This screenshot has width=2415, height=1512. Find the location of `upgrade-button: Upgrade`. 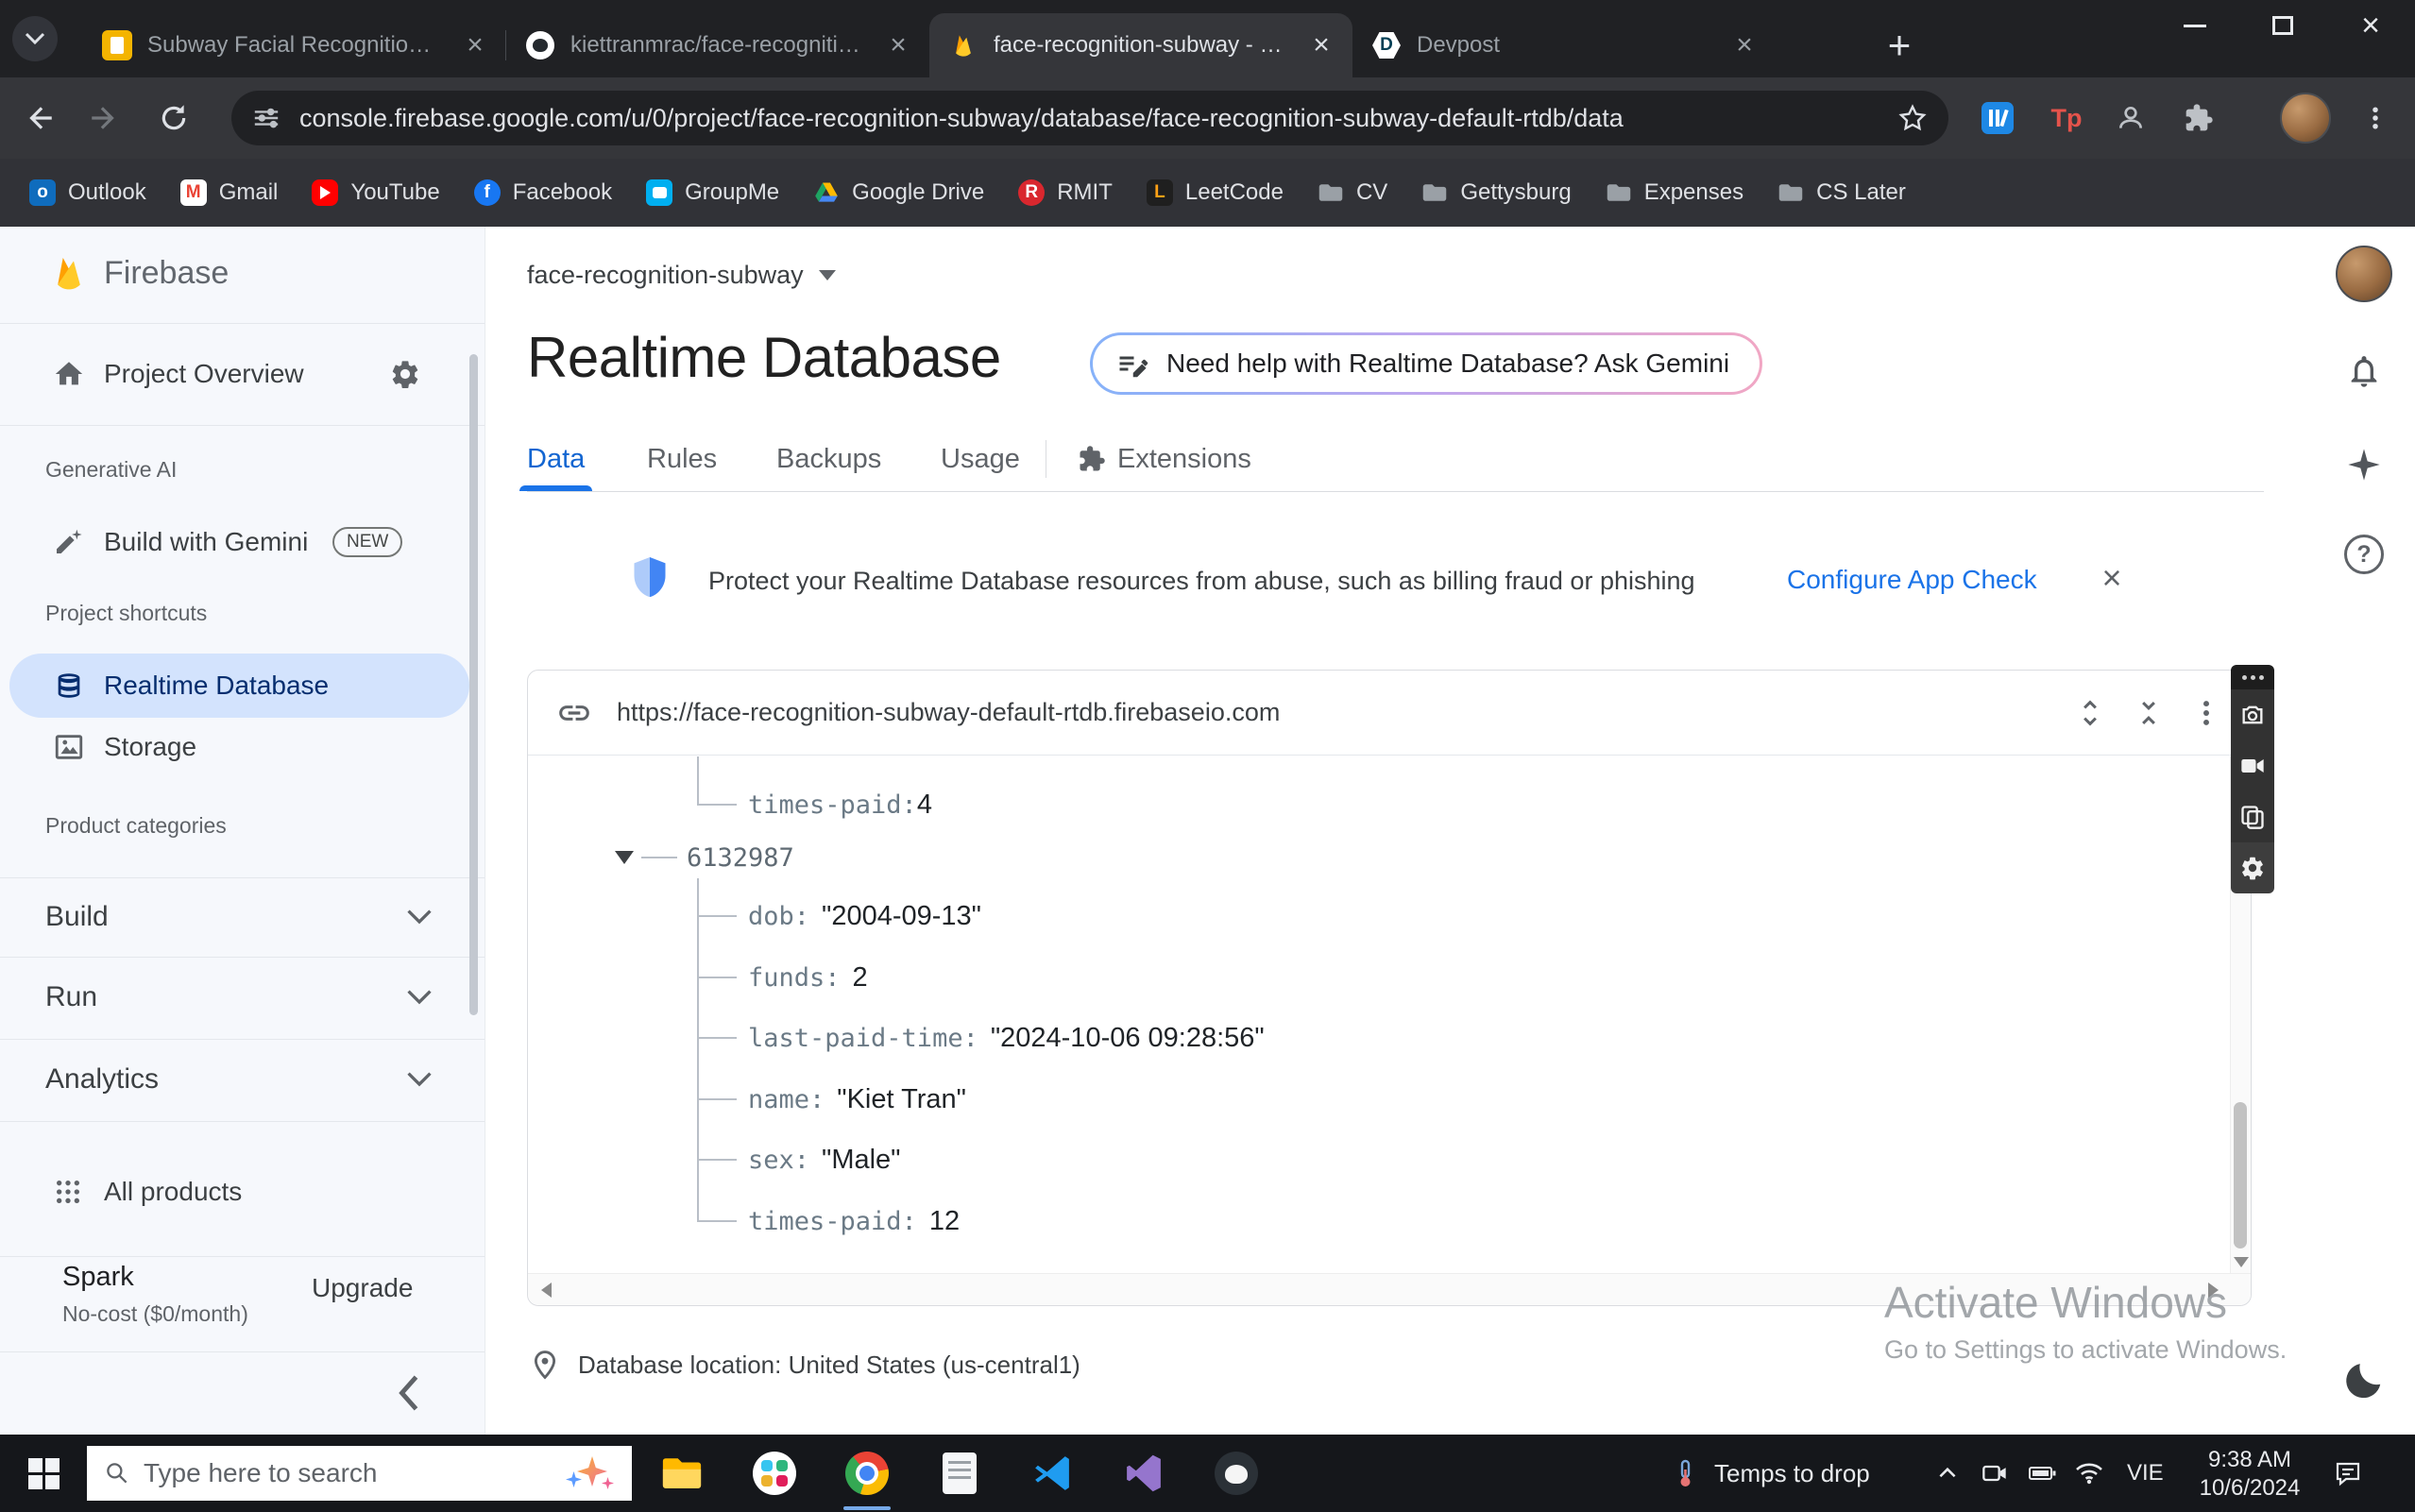

upgrade-button: Upgrade is located at coordinates (363, 1288).